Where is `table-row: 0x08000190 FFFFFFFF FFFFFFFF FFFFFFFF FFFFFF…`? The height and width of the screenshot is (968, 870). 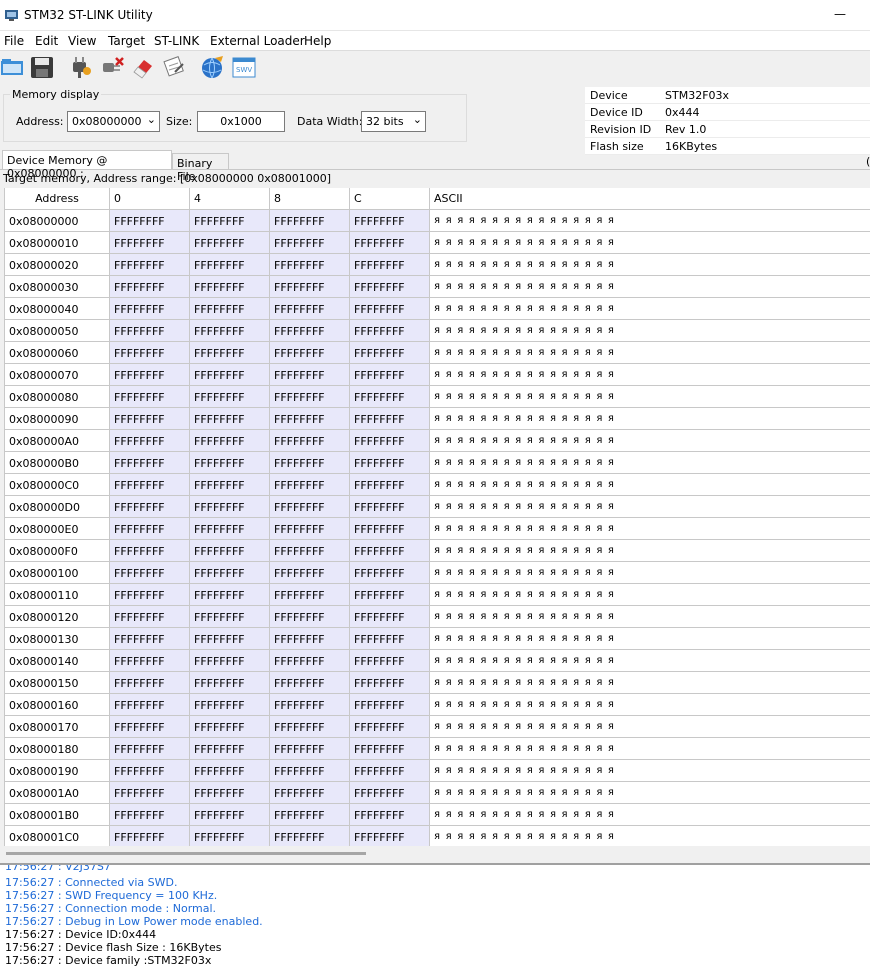
table-row: 0x08000190 FFFFFFFF FFFFFFFF FFFFFFFF FFFFFF… is located at coordinates (437, 771).